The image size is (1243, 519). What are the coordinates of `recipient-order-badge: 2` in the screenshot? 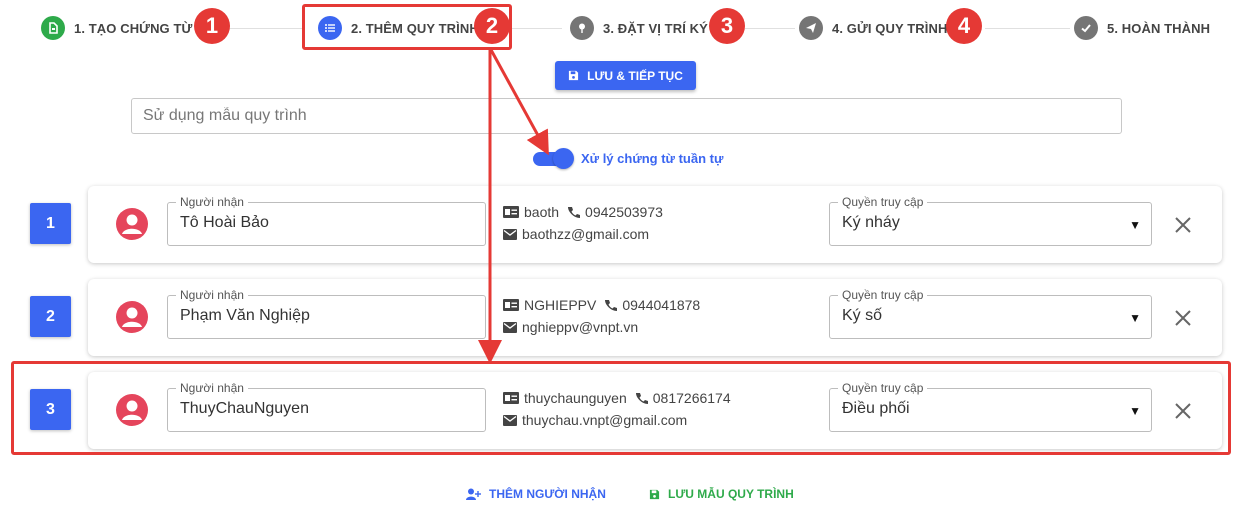 It's located at (50, 316).